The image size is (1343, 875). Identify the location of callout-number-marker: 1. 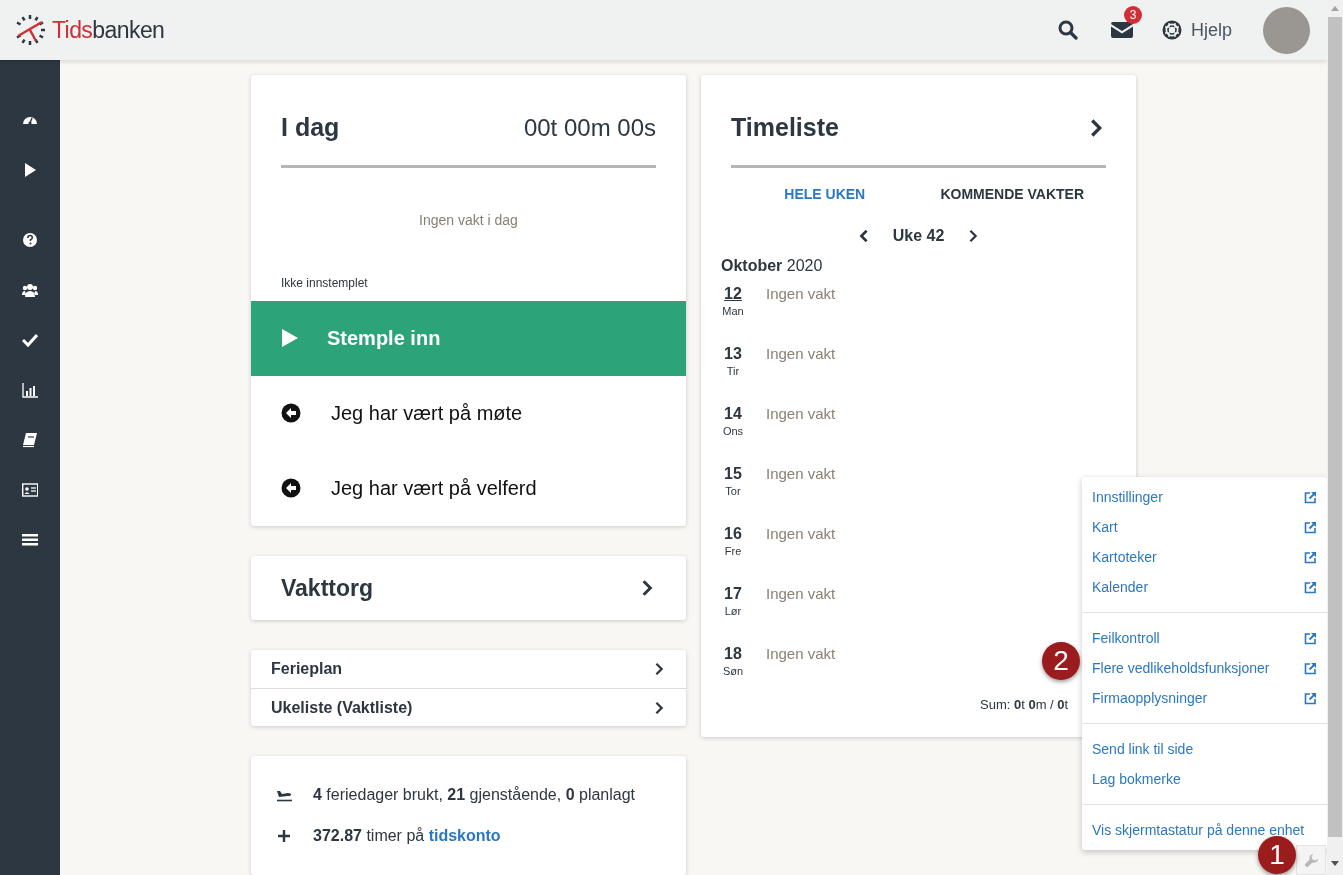
(1277, 855).